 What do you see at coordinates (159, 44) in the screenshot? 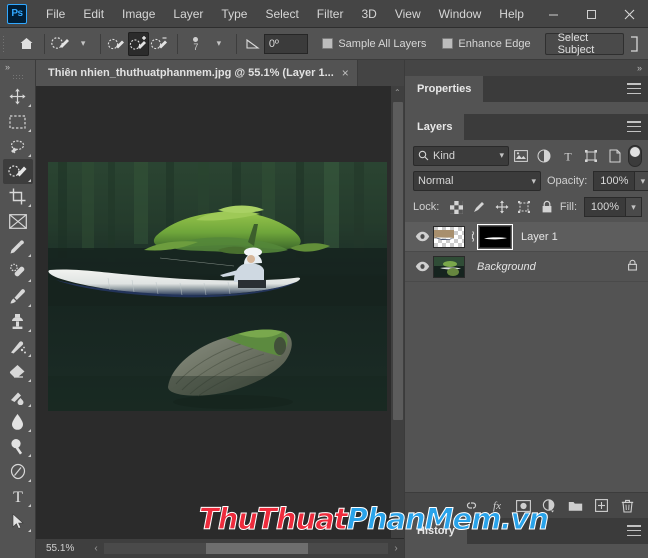
I see `selection-mode-subtract-icon` at bounding box center [159, 44].